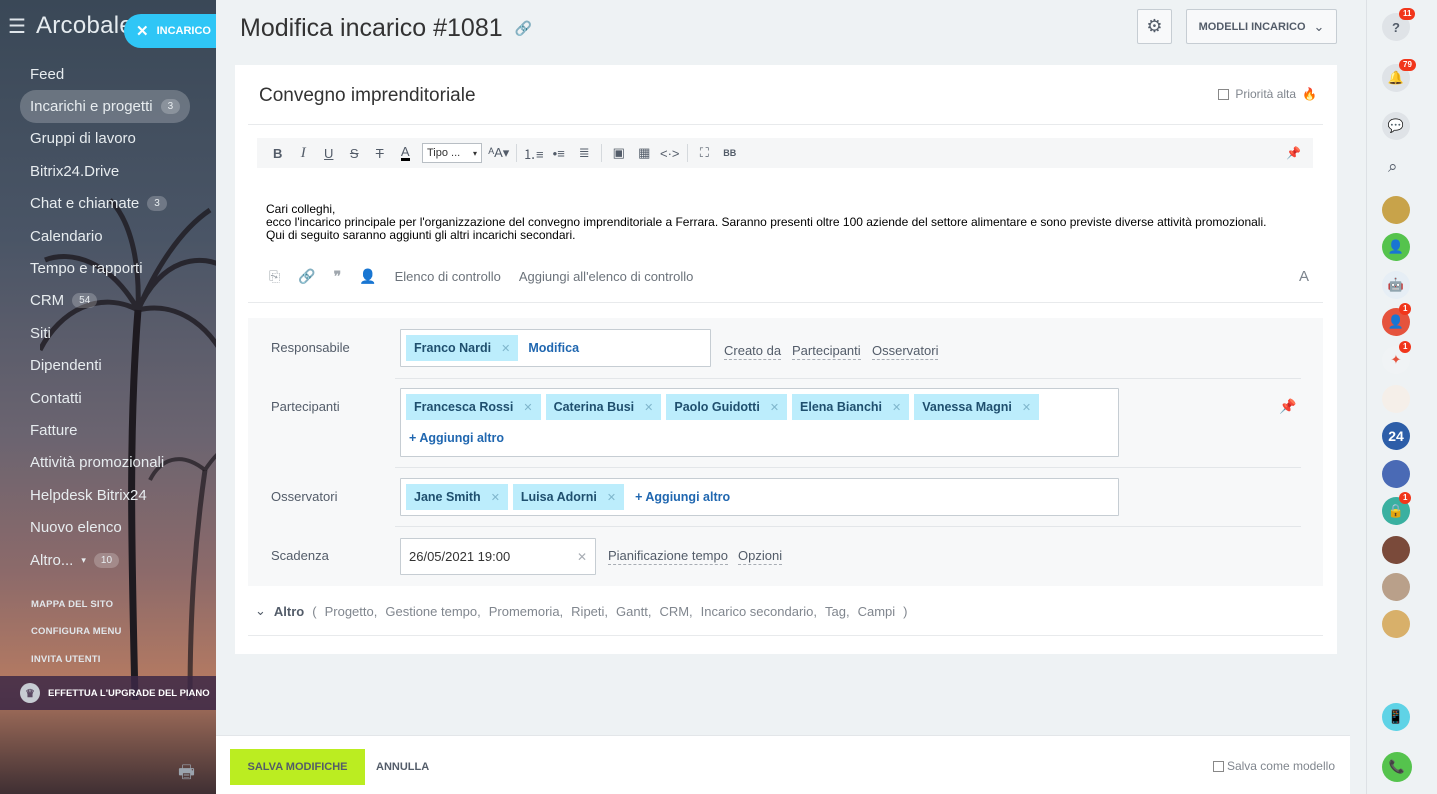 The height and width of the screenshot is (794, 1437). I want to click on more-item: Gantt,, so click(633, 611).